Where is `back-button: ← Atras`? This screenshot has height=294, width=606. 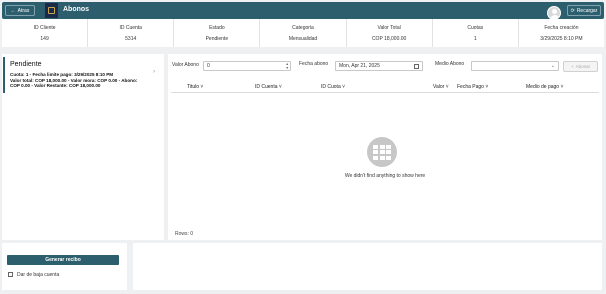
back-button: ← Atras is located at coordinates (20, 10).